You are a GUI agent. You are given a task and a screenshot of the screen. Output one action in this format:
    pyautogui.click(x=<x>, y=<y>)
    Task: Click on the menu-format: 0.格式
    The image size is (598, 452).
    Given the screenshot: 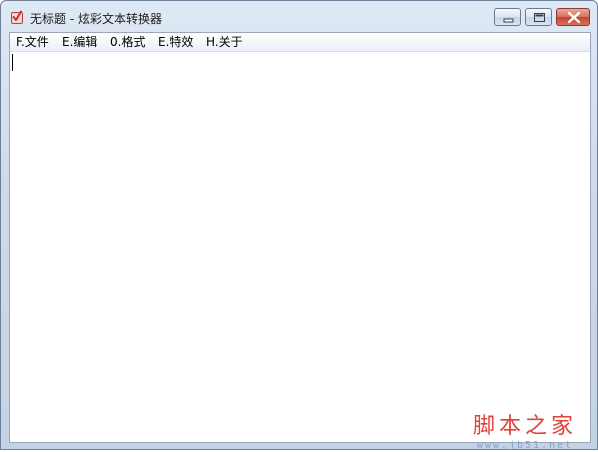 What is the action you would take?
    pyautogui.click(x=127, y=42)
    